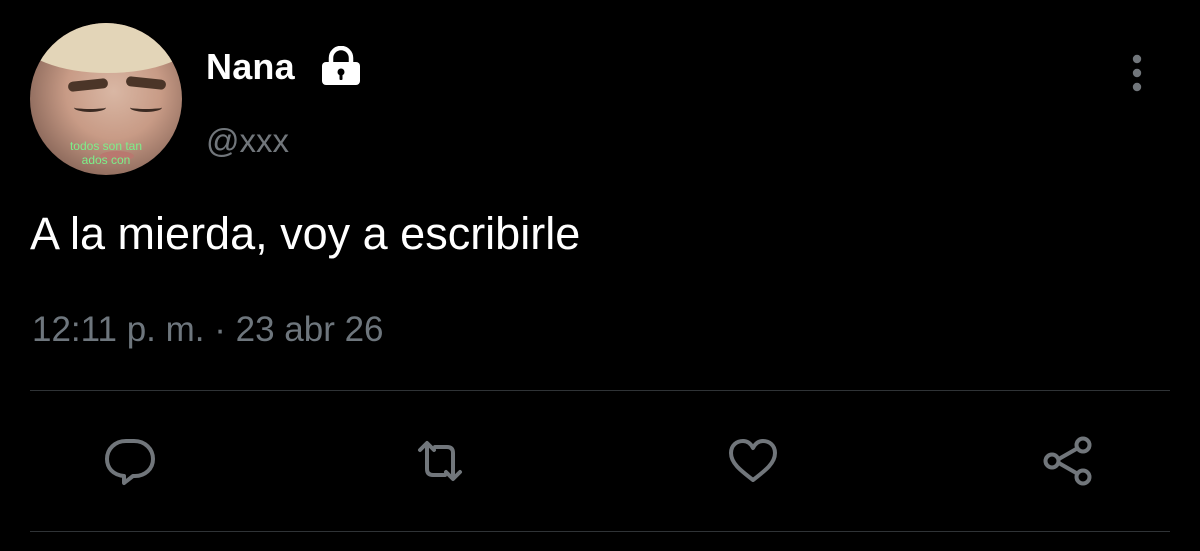 The width and height of the screenshot is (1200, 551). I want to click on retweet-icon, so click(440, 461).